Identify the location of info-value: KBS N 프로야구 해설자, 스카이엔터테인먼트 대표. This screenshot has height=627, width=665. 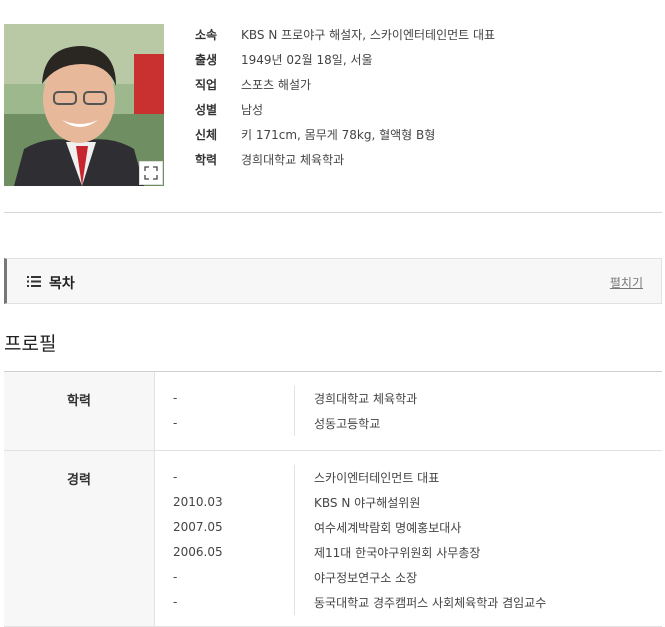
(368, 35).